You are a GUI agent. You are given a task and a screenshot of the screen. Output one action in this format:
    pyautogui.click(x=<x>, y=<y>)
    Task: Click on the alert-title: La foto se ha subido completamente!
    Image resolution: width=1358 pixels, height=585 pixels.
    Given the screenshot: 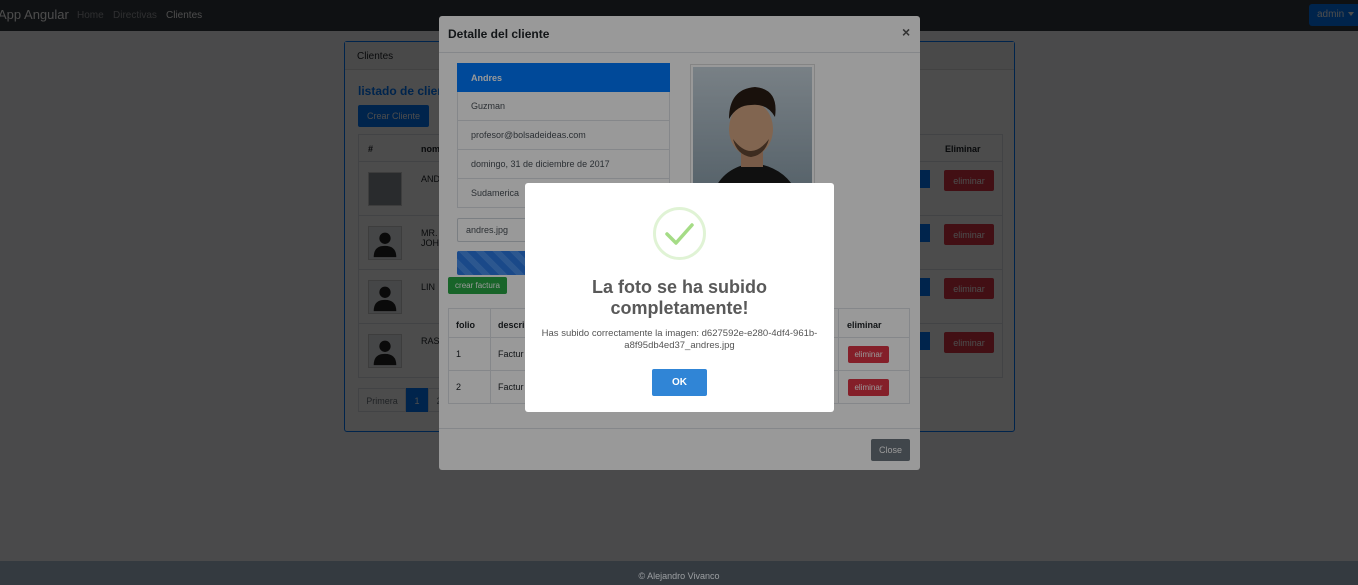 What is the action you would take?
    pyautogui.click(x=679, y=297)
    